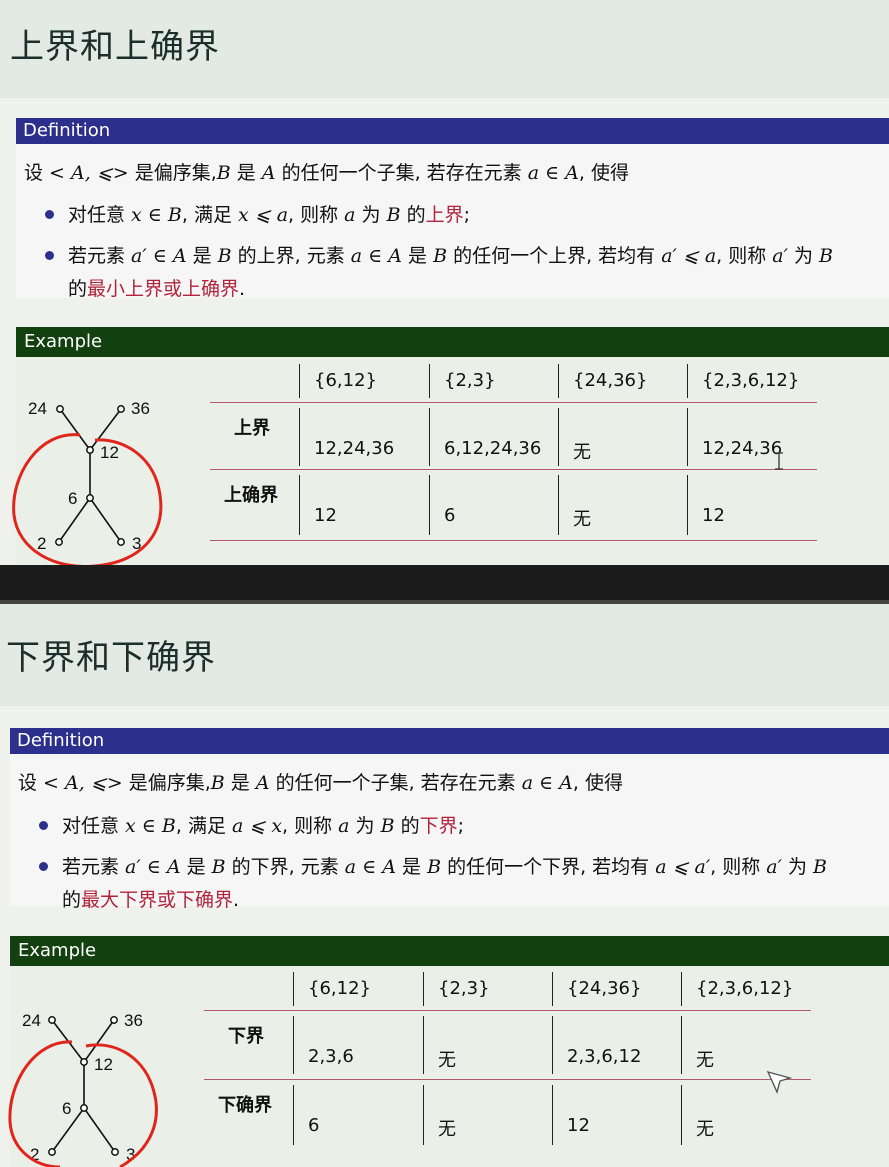 The image size is (889, 1167). Describe the element at coordinates (470, 380) in the screenshot. I see `column-header: {2,3}` at that location.